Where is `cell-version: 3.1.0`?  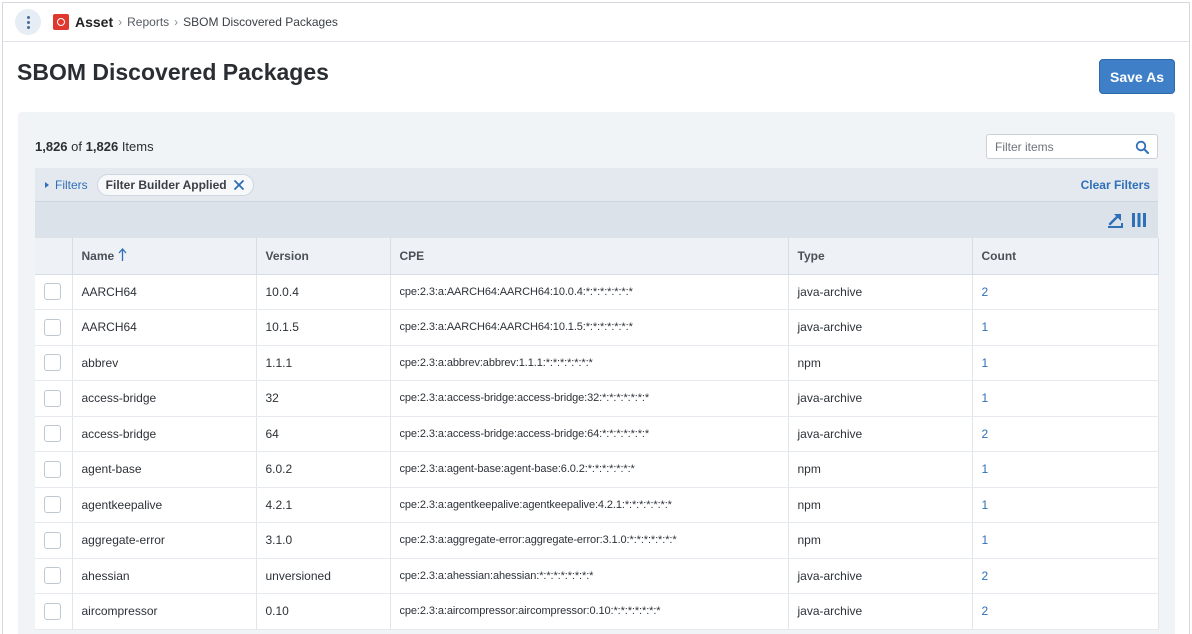 cell-version: 3.1.0 is located at coordinates (323, 540).